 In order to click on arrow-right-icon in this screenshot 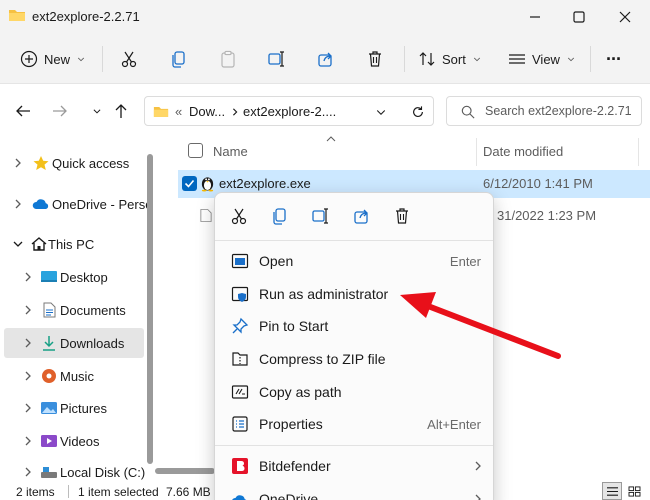, I will do `click(60, 111)`.